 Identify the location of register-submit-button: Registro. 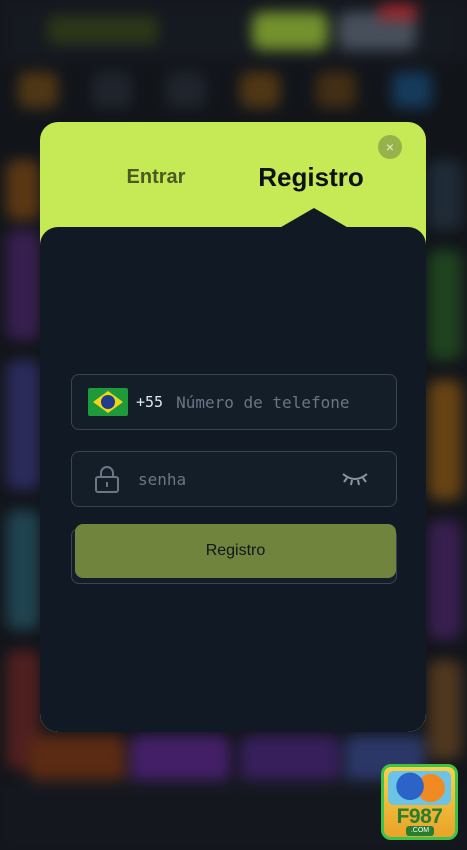
(235, 551).